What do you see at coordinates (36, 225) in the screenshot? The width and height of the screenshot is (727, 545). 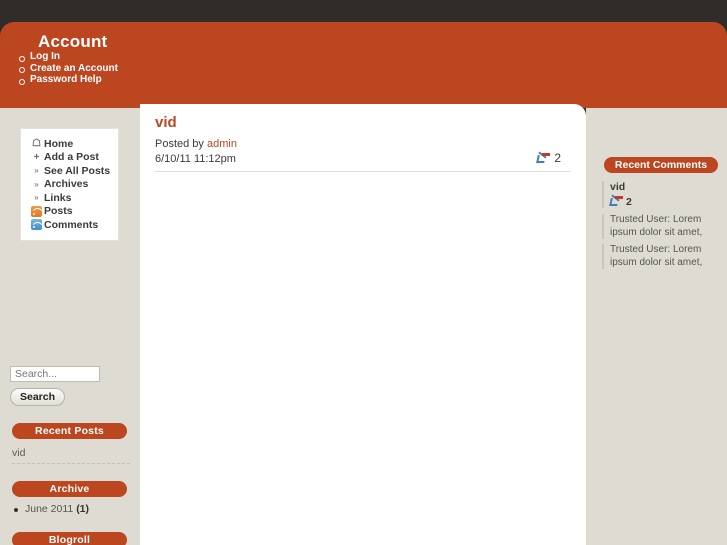 I see `rss-blue-icon` at bounding box center [36, 225].